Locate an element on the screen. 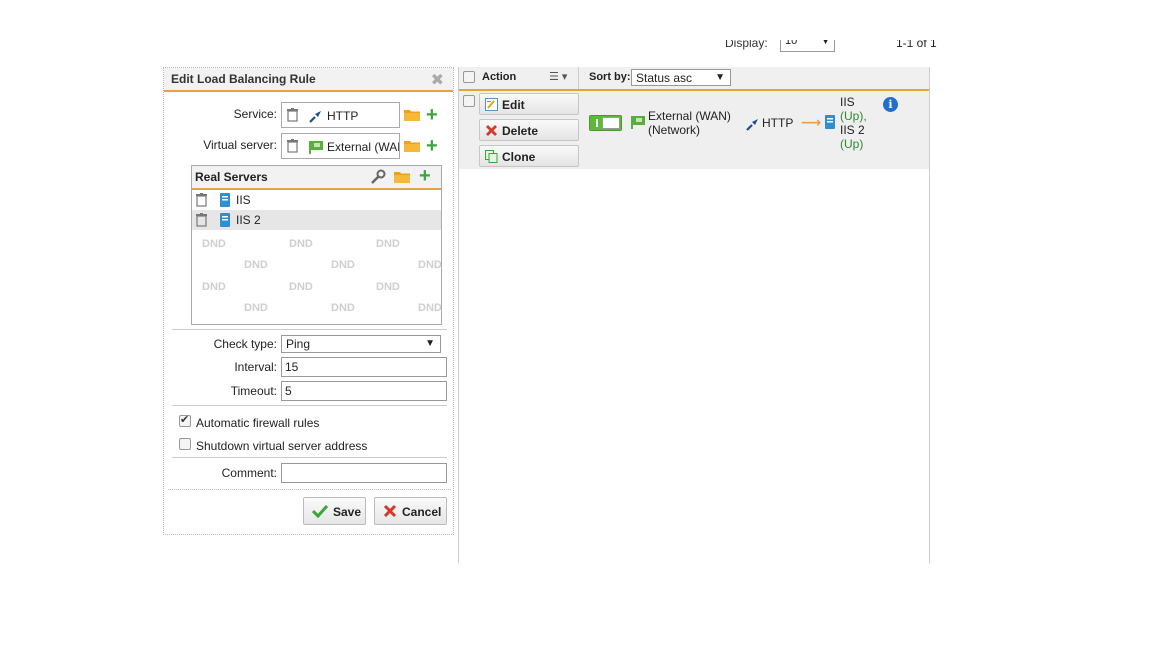 The height and width of the screenshot is (648, 1152). interface-info: External (WAN) (Network) is located at coordinates (689, 123).